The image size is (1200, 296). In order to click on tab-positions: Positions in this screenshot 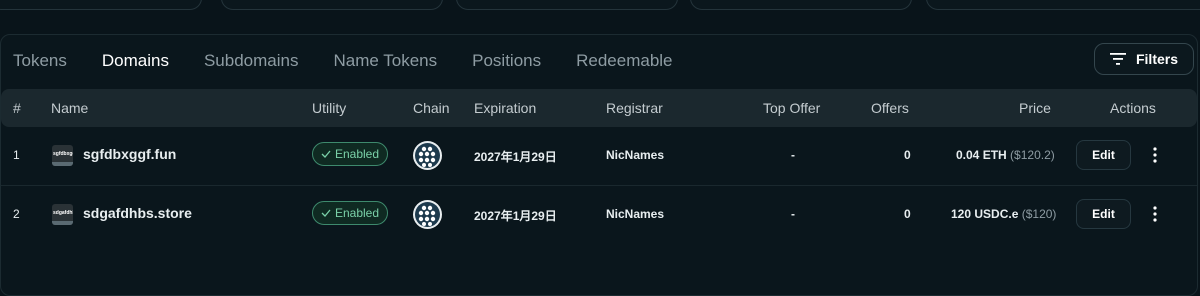, I will do `click(506, 62)`.